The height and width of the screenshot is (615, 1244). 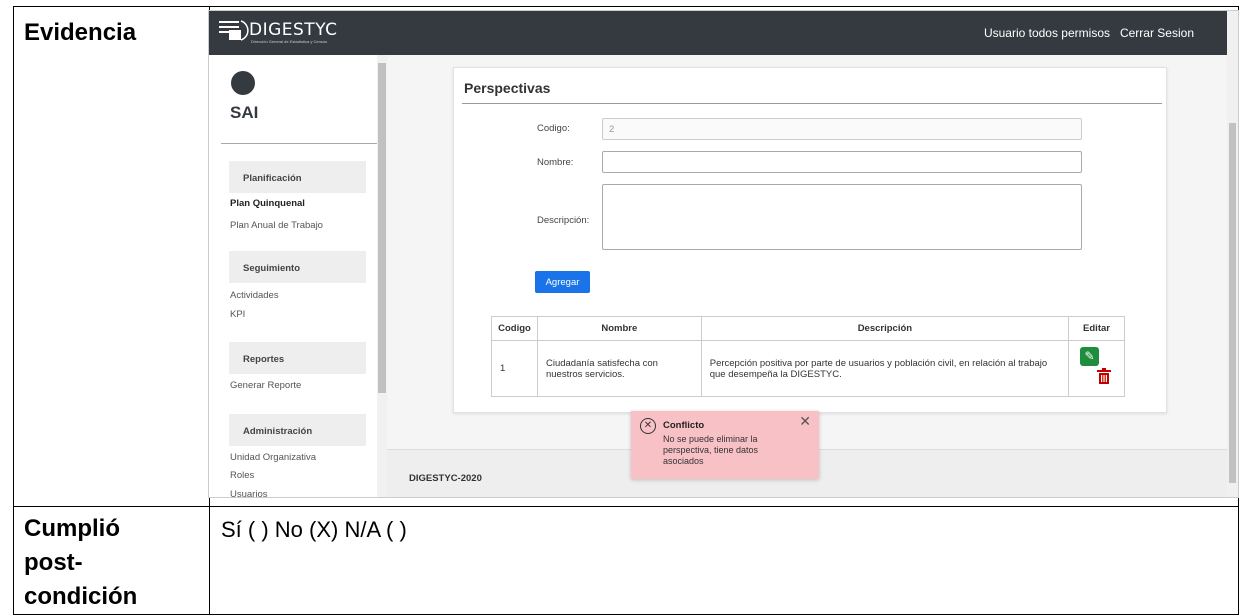 I want to click on postcondition-value: Sí ( ) No (X) N/A ( ), so click(x=314, y=529).